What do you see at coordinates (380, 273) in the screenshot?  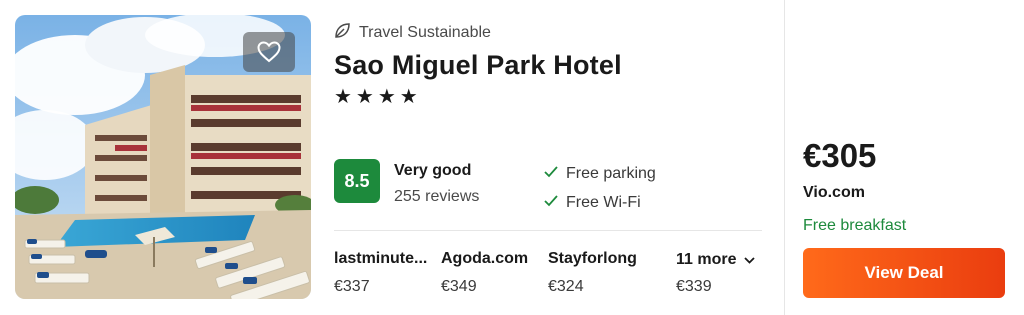 I see `provider-offer-lastminute: lastminute... €337` at bounding box center [380, 273].